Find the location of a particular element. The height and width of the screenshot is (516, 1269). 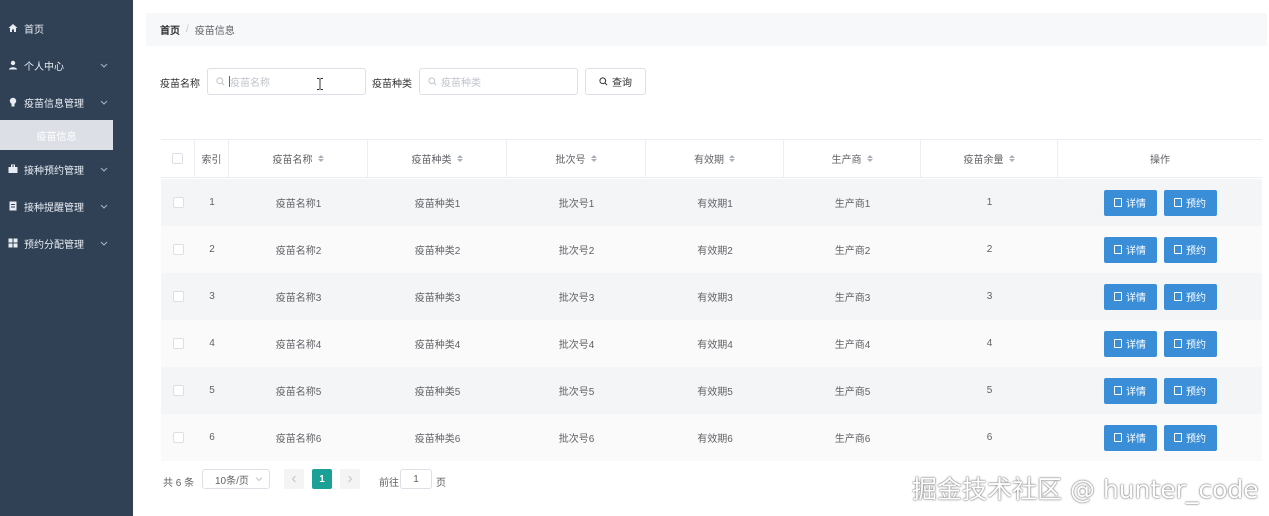

header-batch: 批次号 is located at coordinates (576, 158).